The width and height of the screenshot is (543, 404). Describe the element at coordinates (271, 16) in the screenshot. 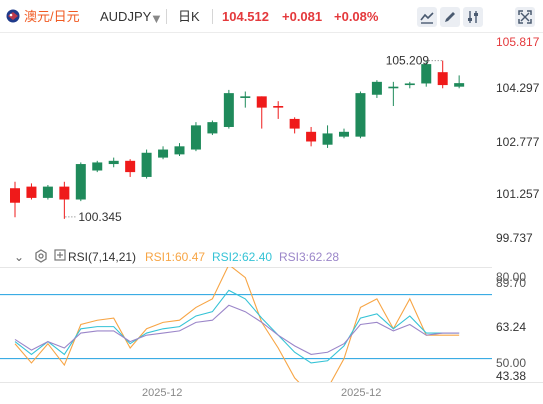

I see `chart-header: 澳元/日元 AUDJPY ▼ 日K 104.512 +0.081 +0.08%` at that location.